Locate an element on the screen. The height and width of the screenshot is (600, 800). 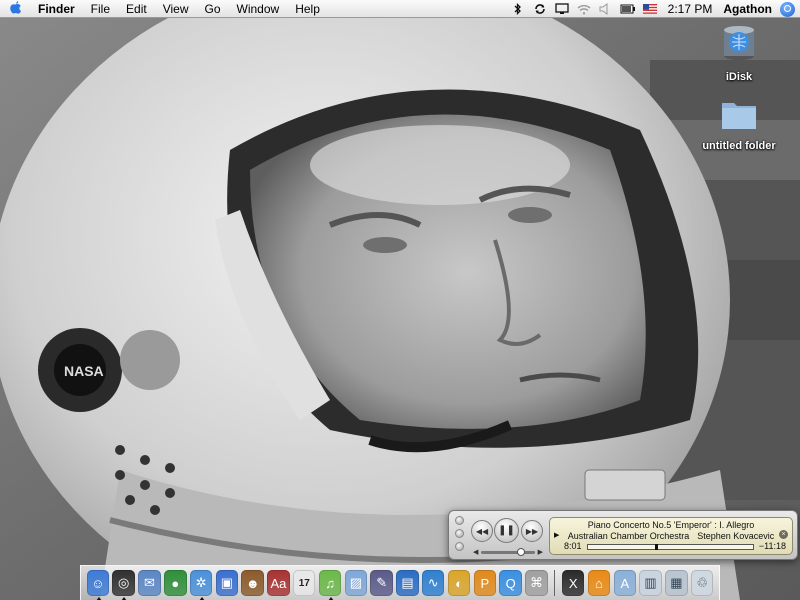
zoom-button is located at coordinates (459, 546).